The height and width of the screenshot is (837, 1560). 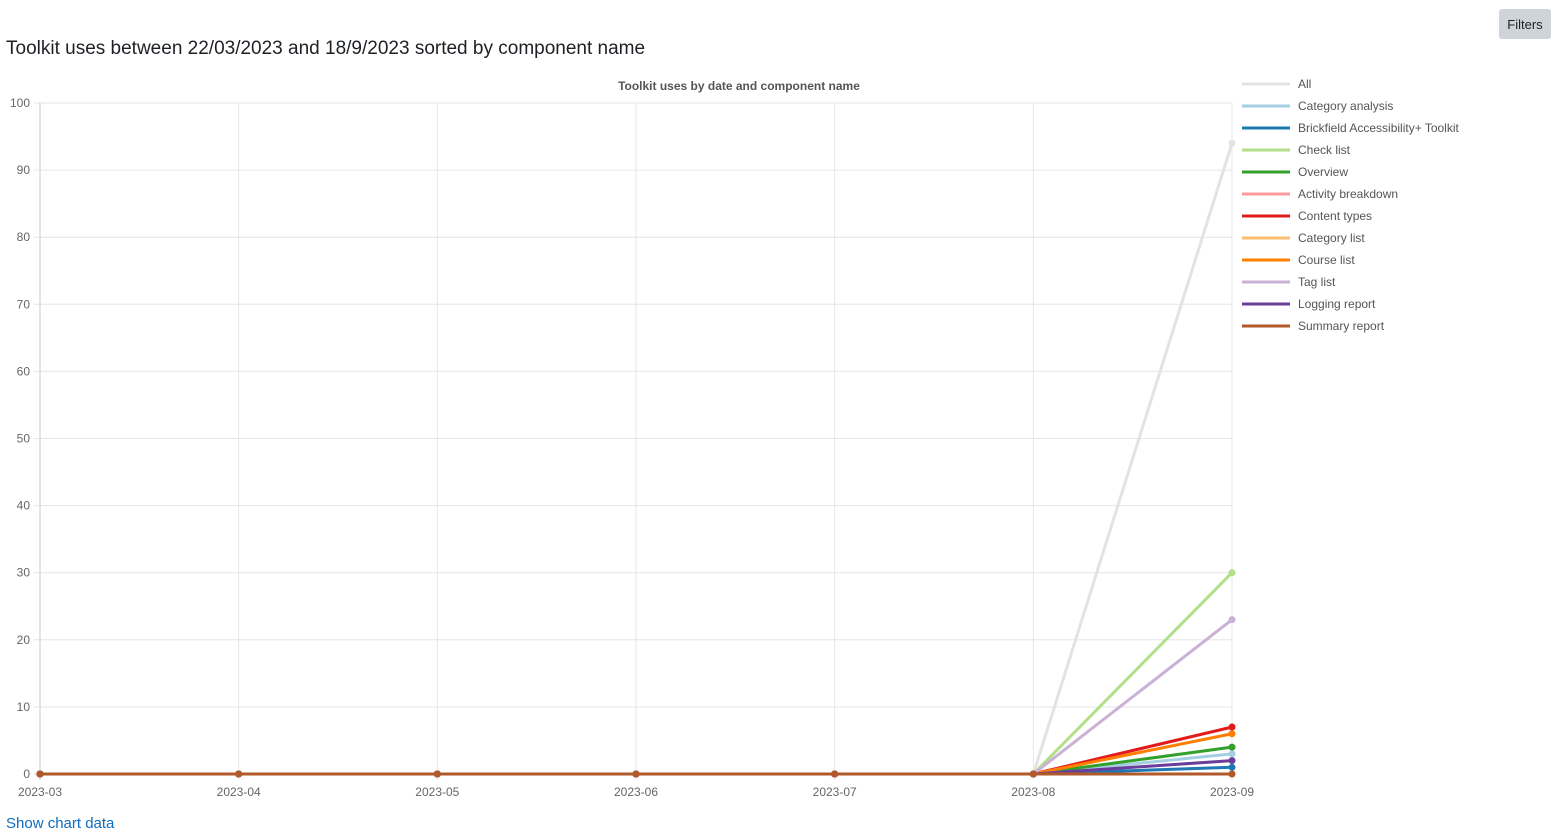 I want to click on data-point-all, so click(x=1232, y=143).